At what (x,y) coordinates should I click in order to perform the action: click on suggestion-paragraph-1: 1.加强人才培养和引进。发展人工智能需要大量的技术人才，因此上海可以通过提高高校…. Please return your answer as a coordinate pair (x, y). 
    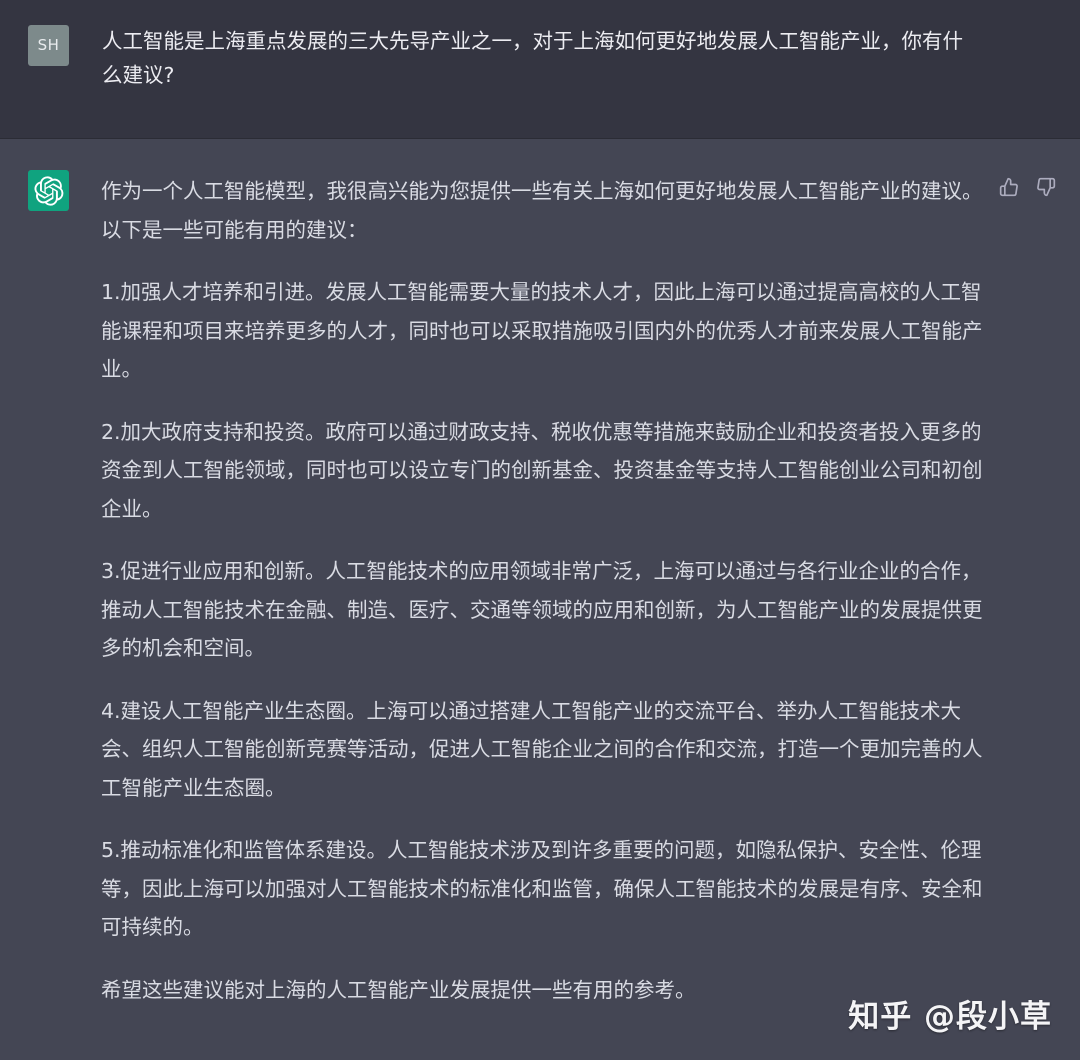
    Looking at the image, I should click on (542, 330).